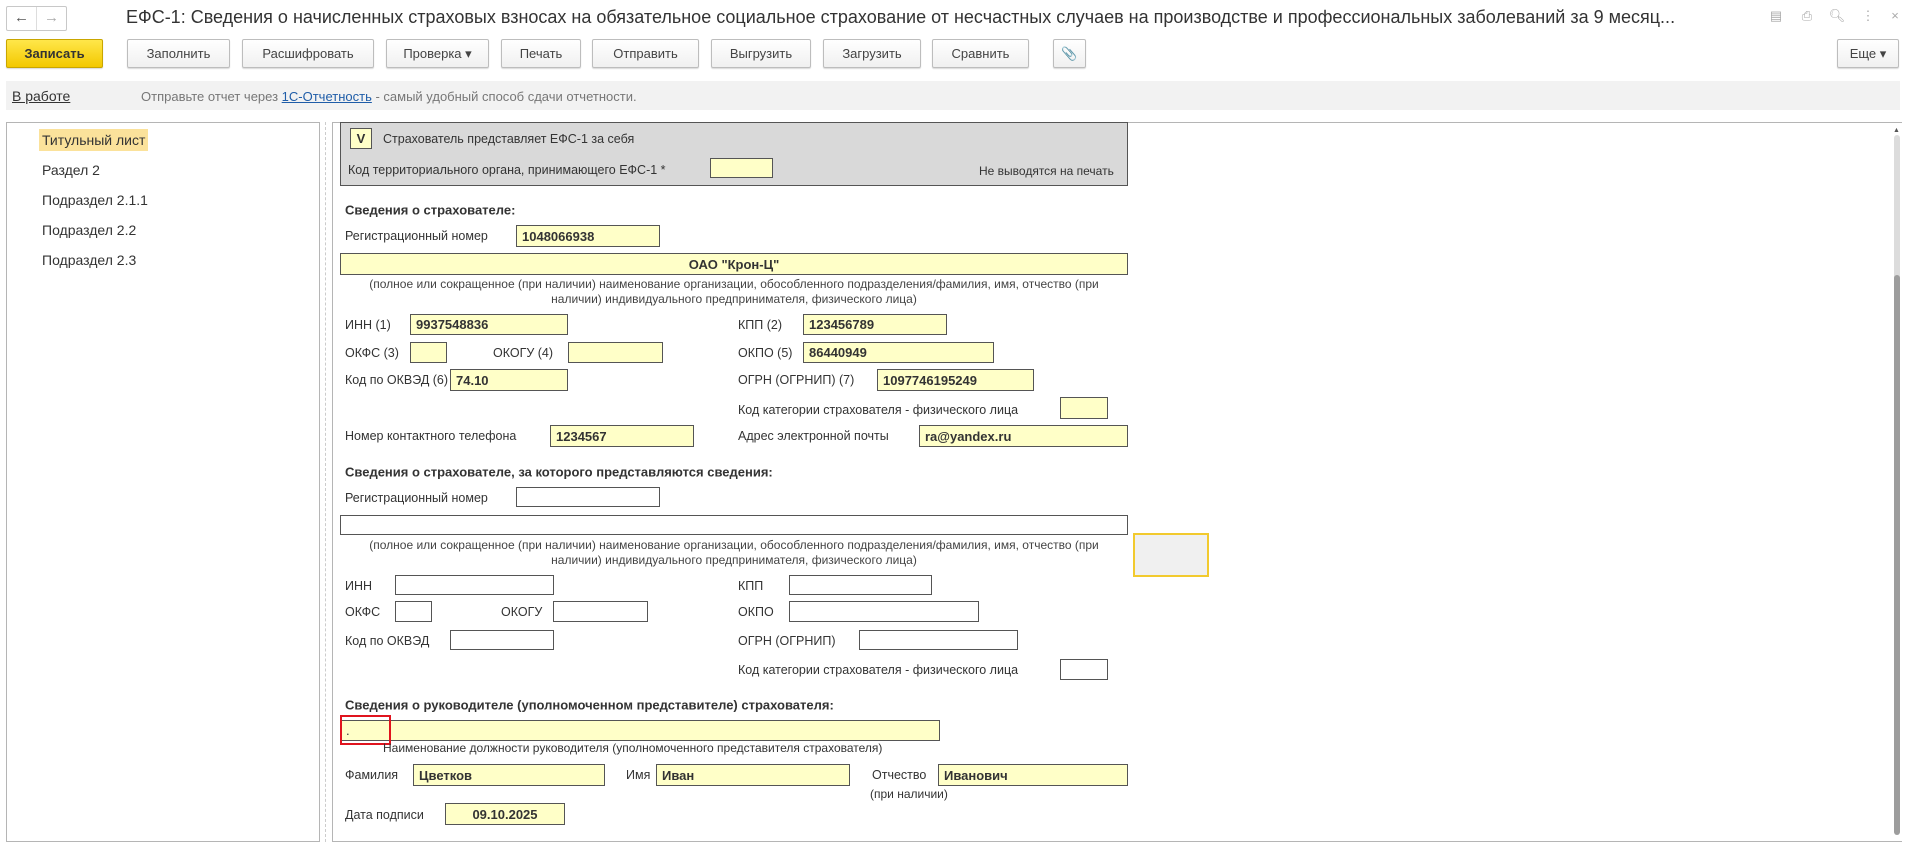 Image resolution: width=1907 pixels, height=842 pixels. Describe the element at coordinates (361, 138) in the screenshot. I see `self-flag-checkbox: V` at that location.